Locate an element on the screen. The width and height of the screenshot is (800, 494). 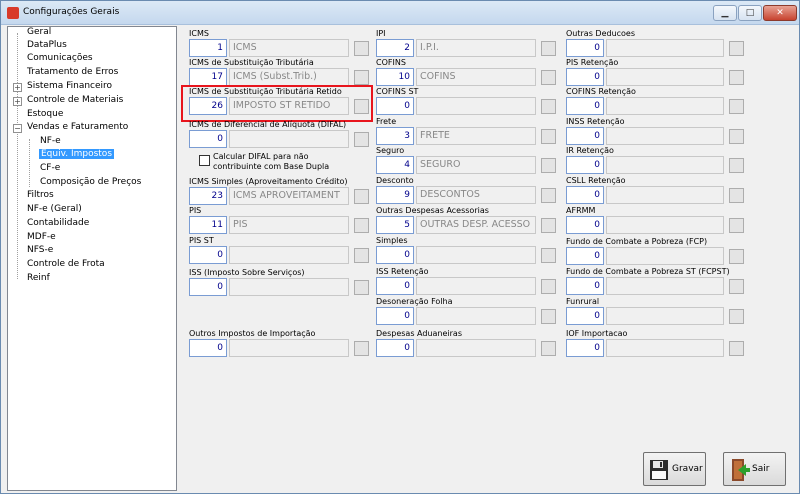
afrmm-search-button is located at coordinates (736, 225).